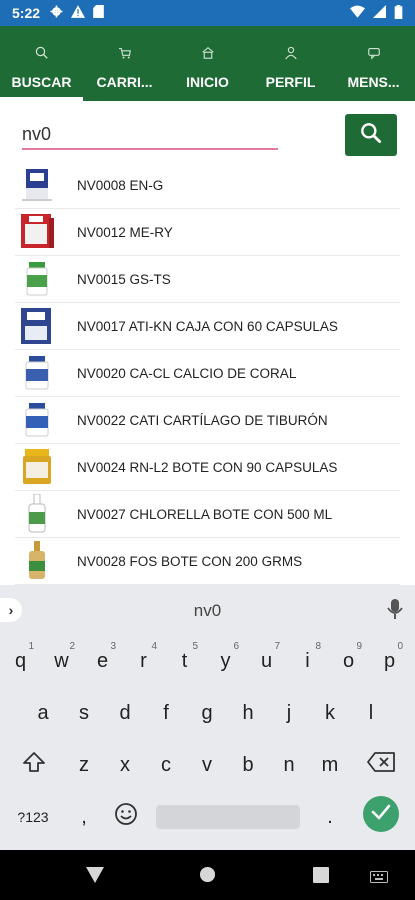 The width and height of the screenshot is (415, 900). I want to click on tab-label: BUSCAR, so click(41, 81).